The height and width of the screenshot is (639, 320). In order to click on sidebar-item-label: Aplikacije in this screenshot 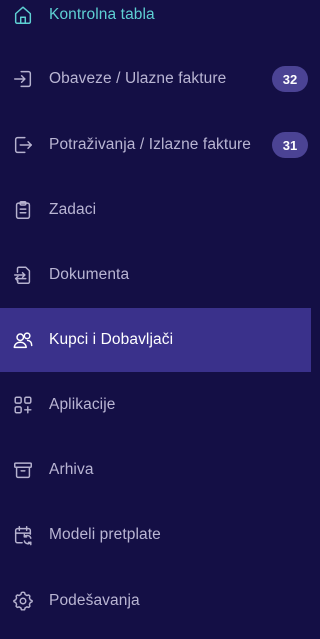, I will do `click(82, 404)`.